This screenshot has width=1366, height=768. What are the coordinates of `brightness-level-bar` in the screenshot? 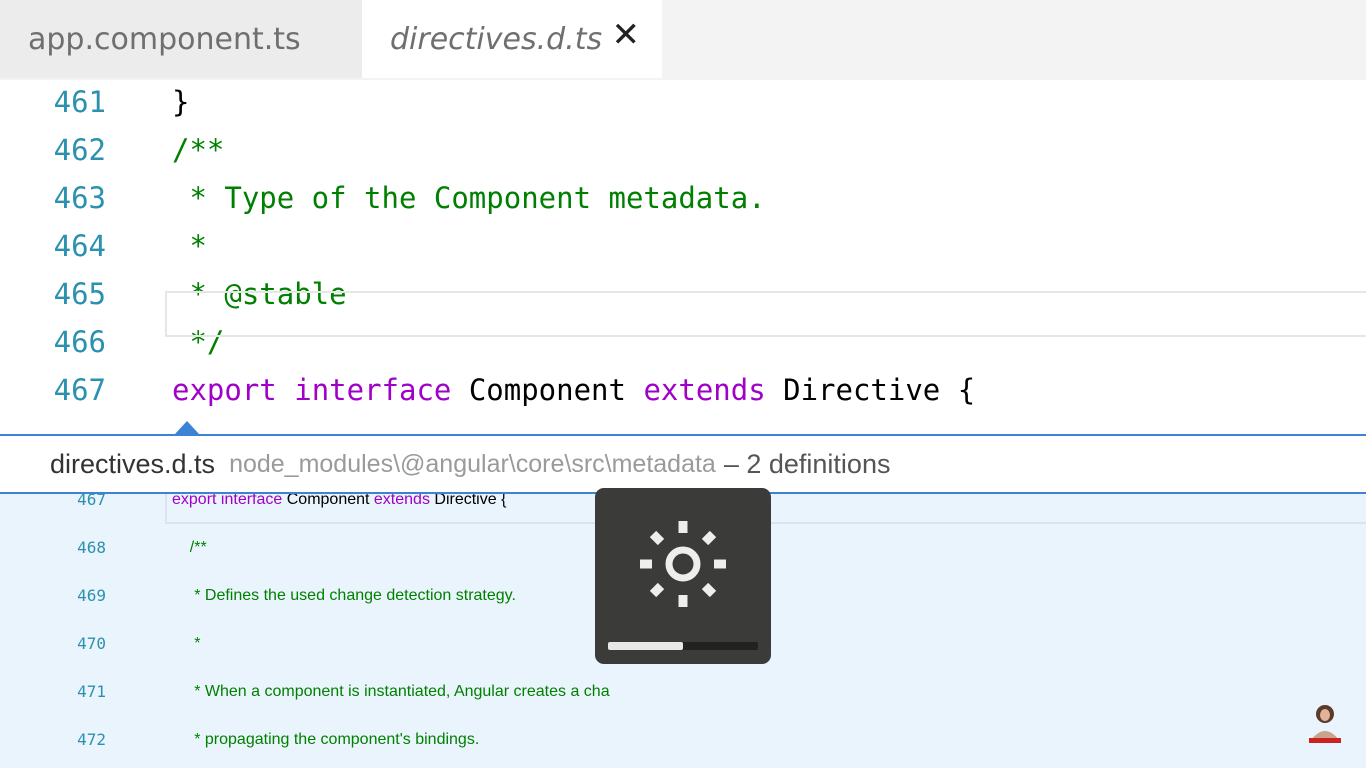 It's located at (683, 646).